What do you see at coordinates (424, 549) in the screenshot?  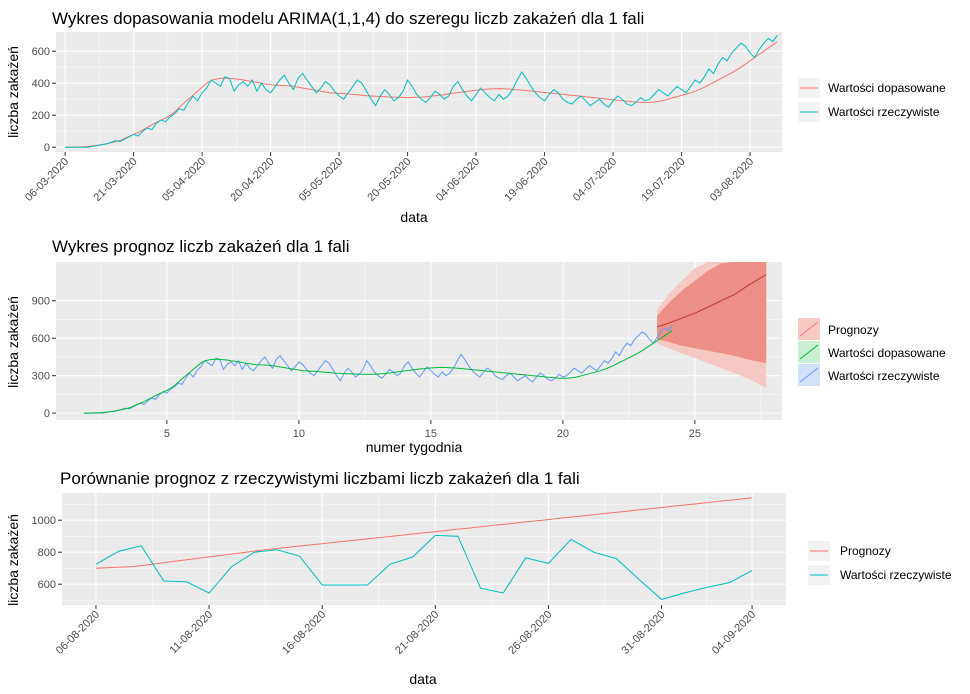 I see `panel3-plot-bg` at bounding box center [424, 549].